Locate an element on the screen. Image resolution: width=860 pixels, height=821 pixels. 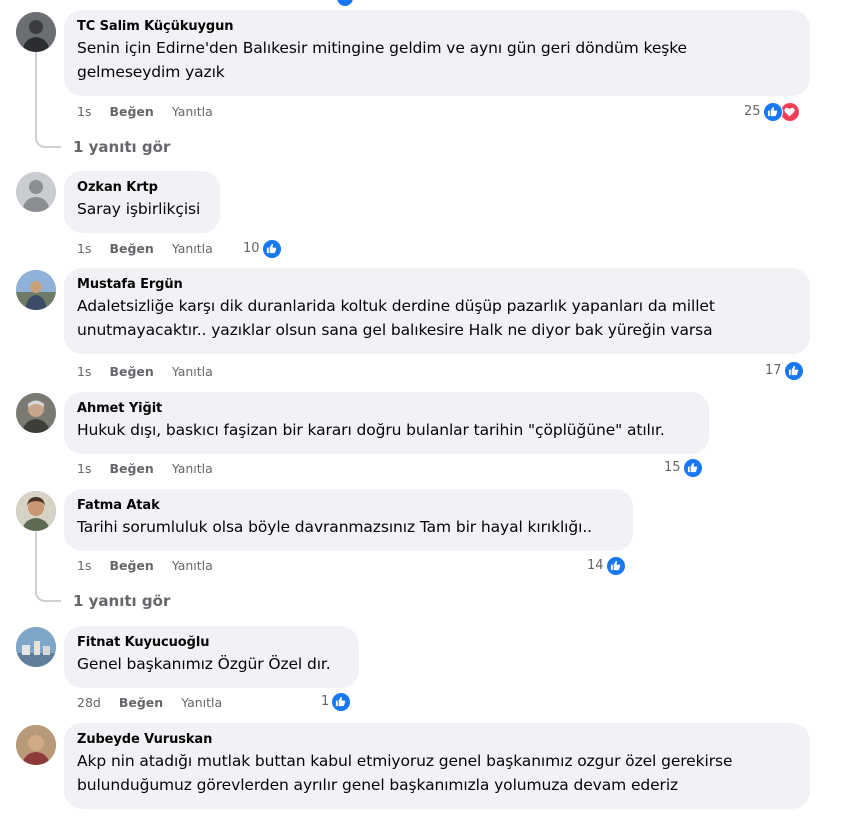
comment-time: 28d is located at coordinates (89, 703).